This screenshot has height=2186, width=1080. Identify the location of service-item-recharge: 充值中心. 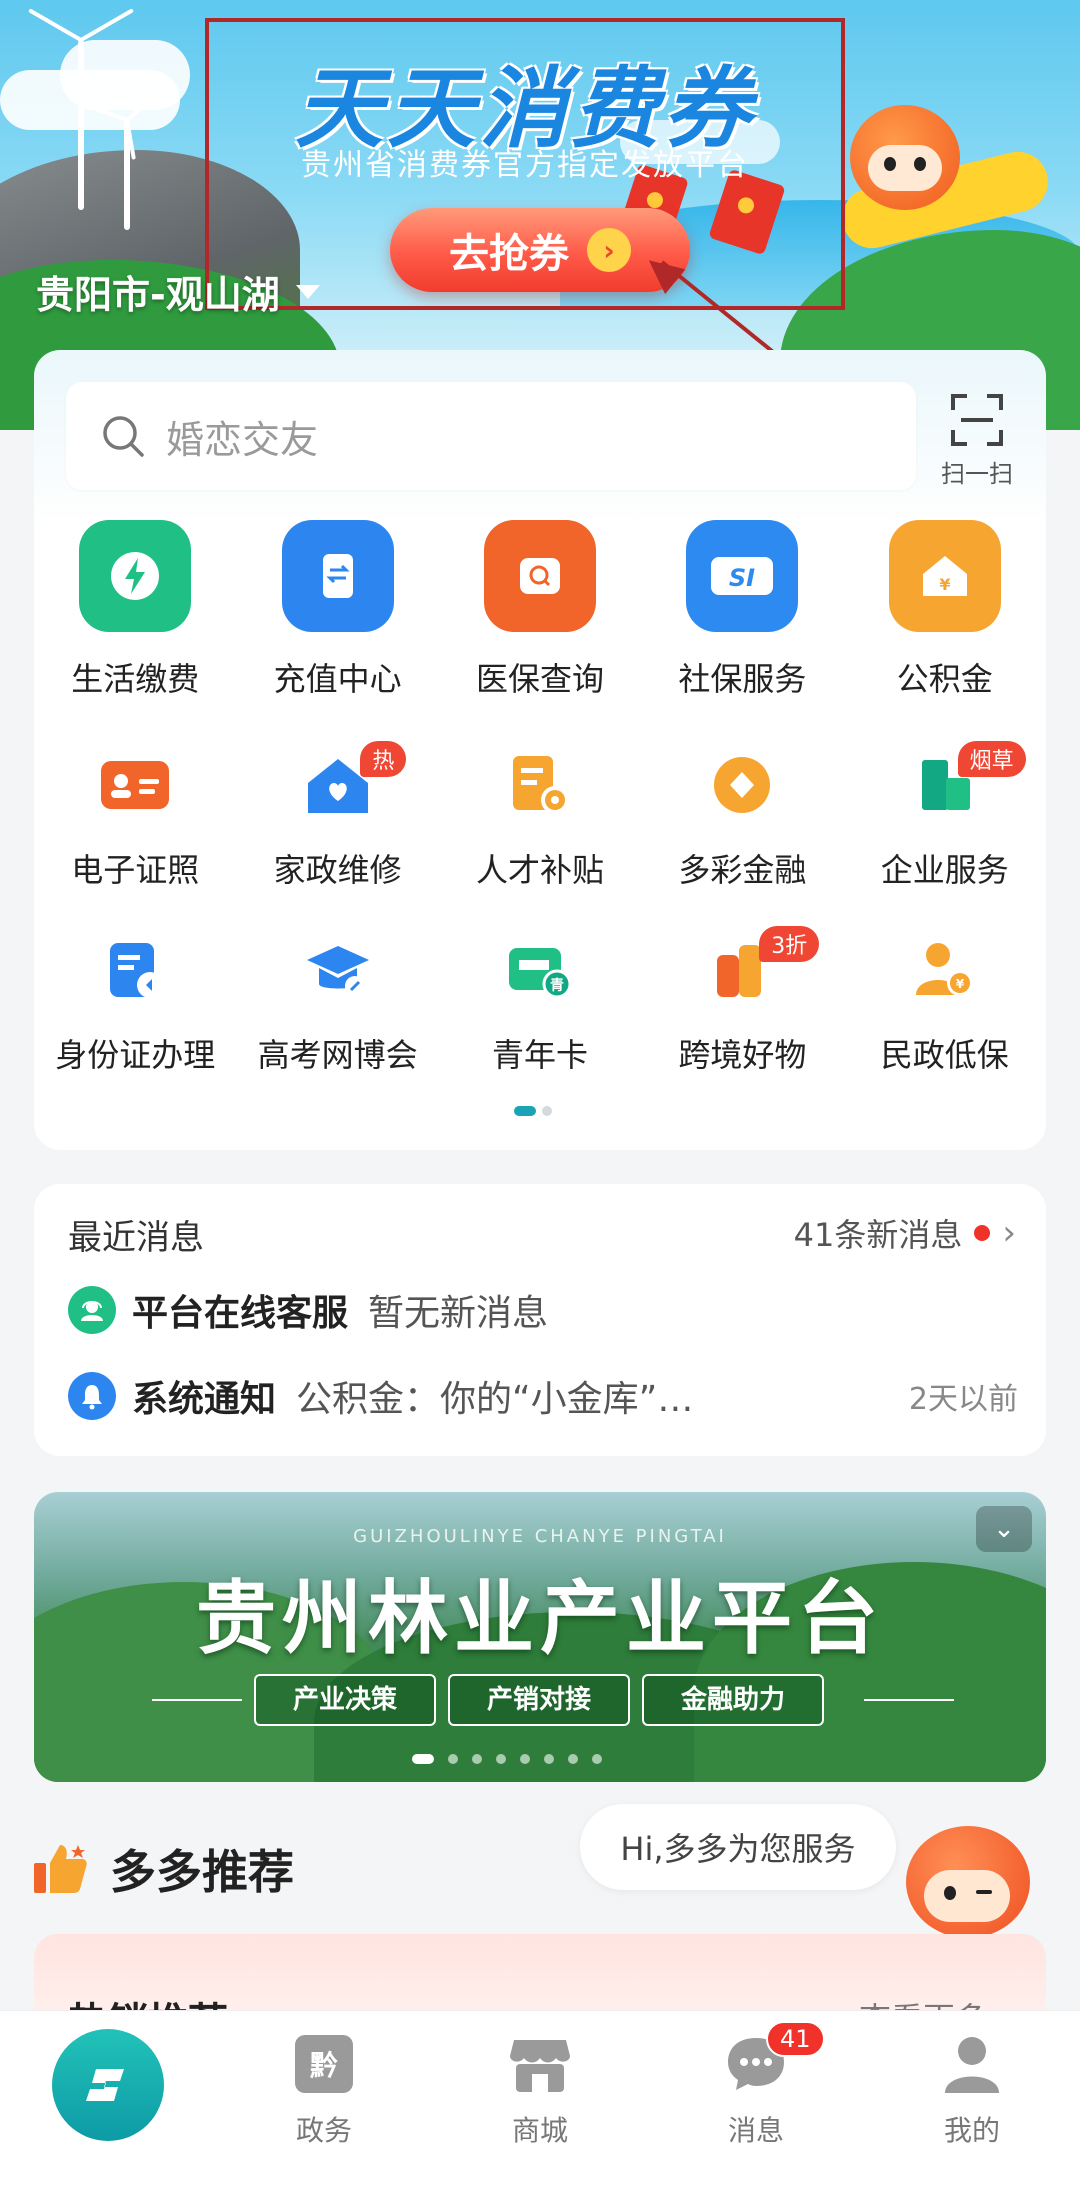
(337, 610).